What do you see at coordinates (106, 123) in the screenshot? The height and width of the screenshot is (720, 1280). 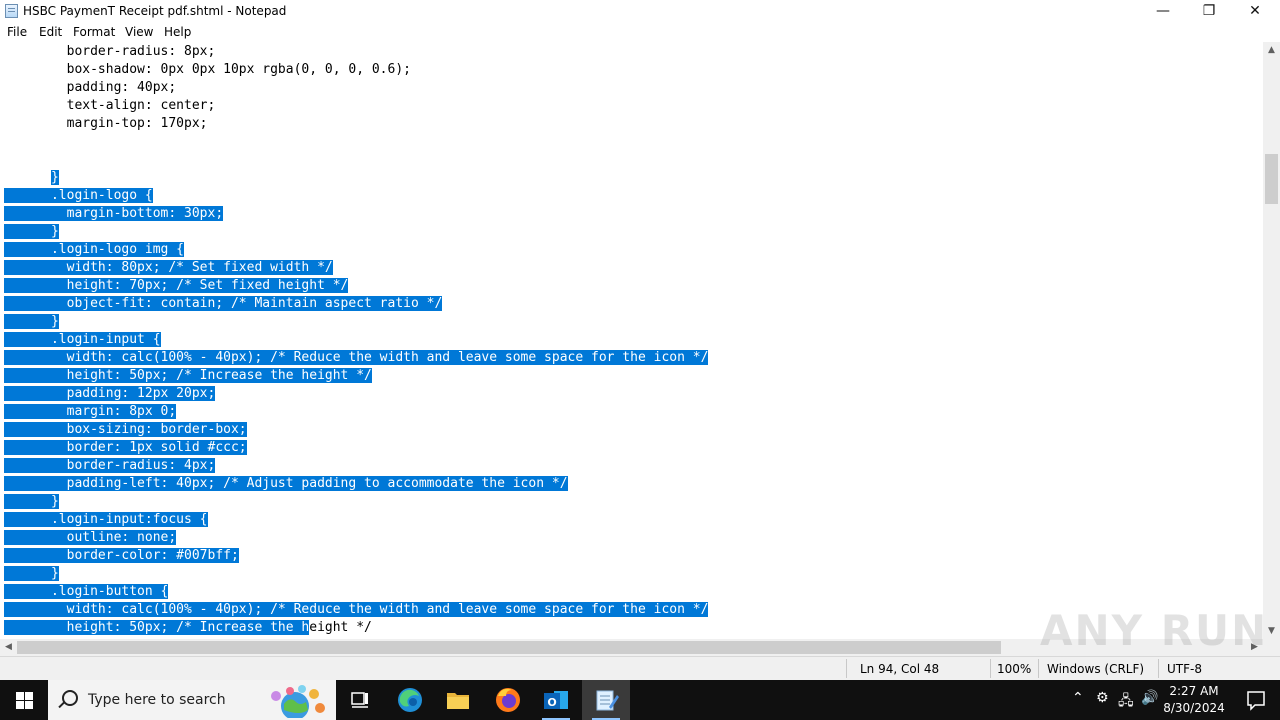 I see `code-text: margin-top: 170px;` at bounding box center [106, 123].